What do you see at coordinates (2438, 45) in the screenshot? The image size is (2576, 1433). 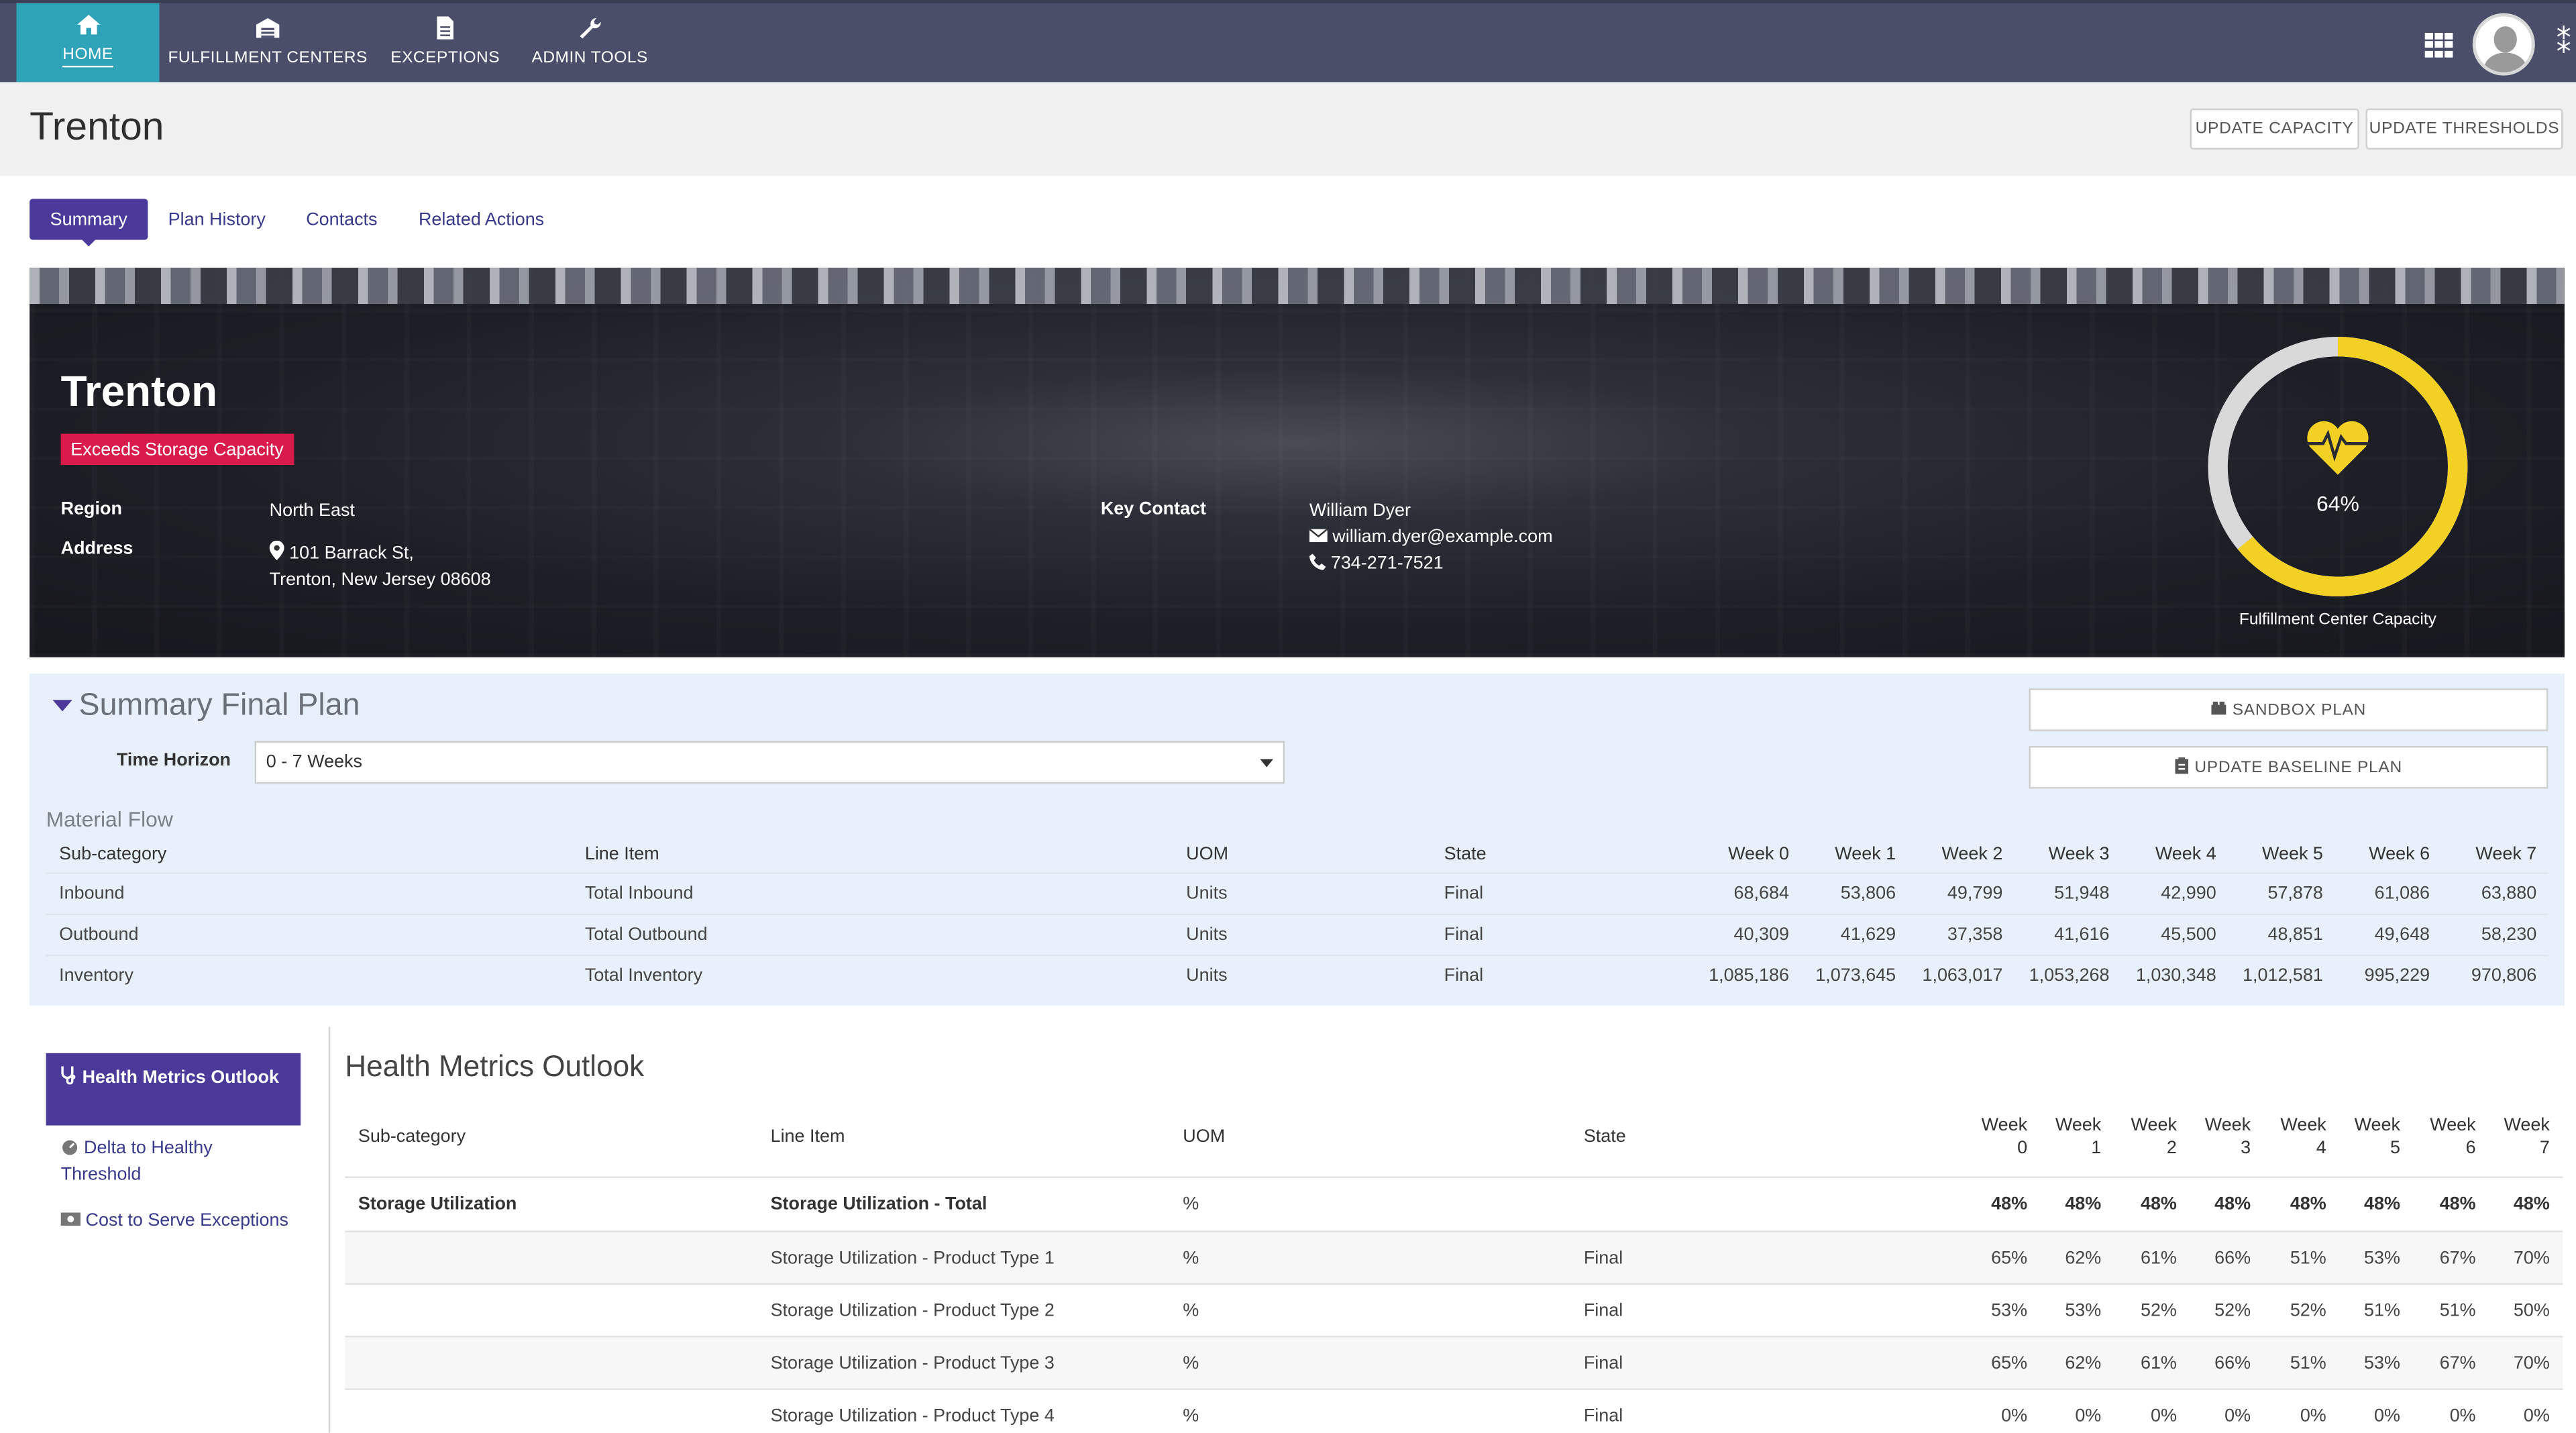 I see `apps-grid-icon` at bounding box center [2438, 45].